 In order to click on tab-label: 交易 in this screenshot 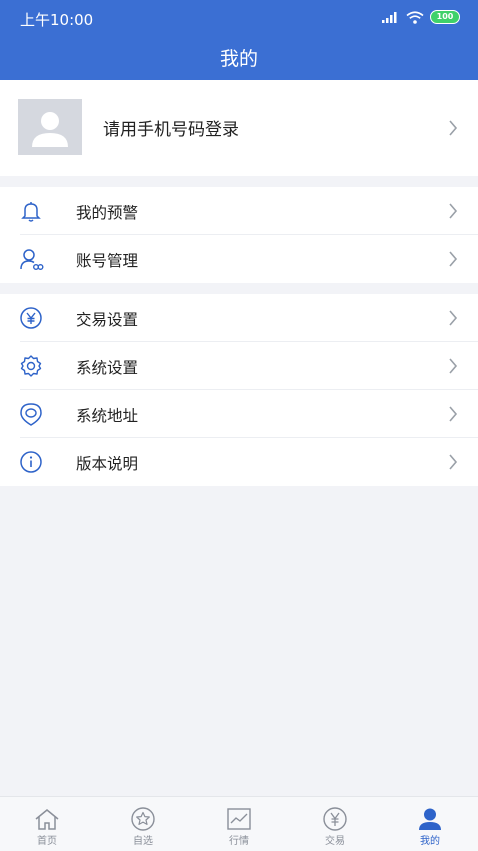, I will do `click(335, 841)`.